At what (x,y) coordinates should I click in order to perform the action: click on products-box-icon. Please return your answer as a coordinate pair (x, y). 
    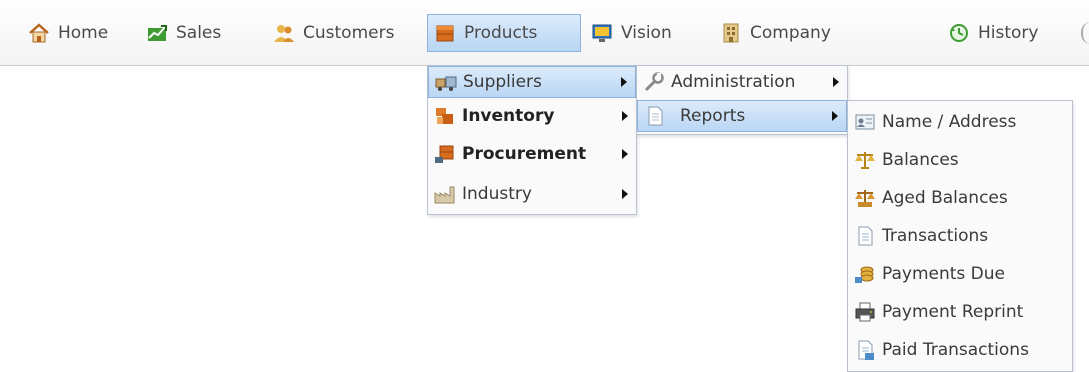
    Looking at the image, I should click on (445, 33).